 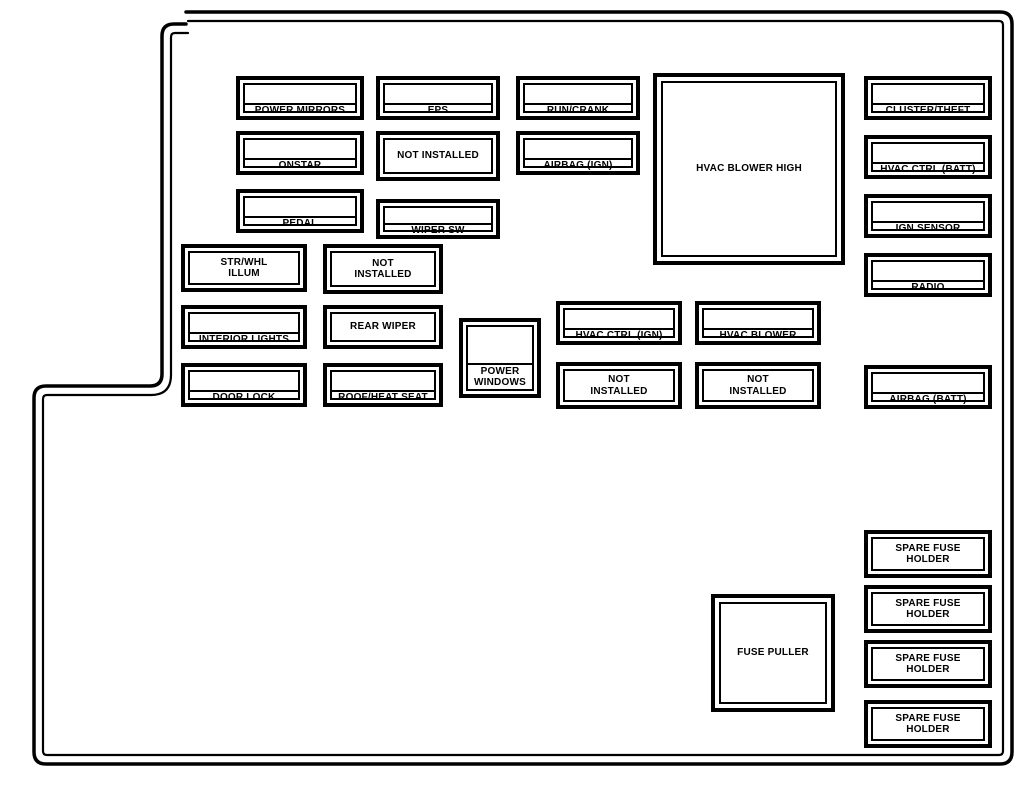 I want to click on fuse-cell-not-installed-3: NOT INSTALLED, so click(x=619, y=385).